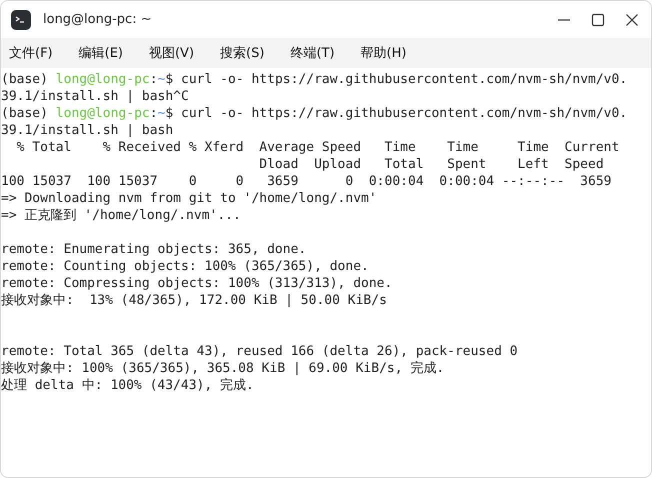 The image size is (652, 478). Describe the element at coordinates (87, 130) in the screenshot. I see `terminal-line: 39.1/install.sh | bash` at that location.